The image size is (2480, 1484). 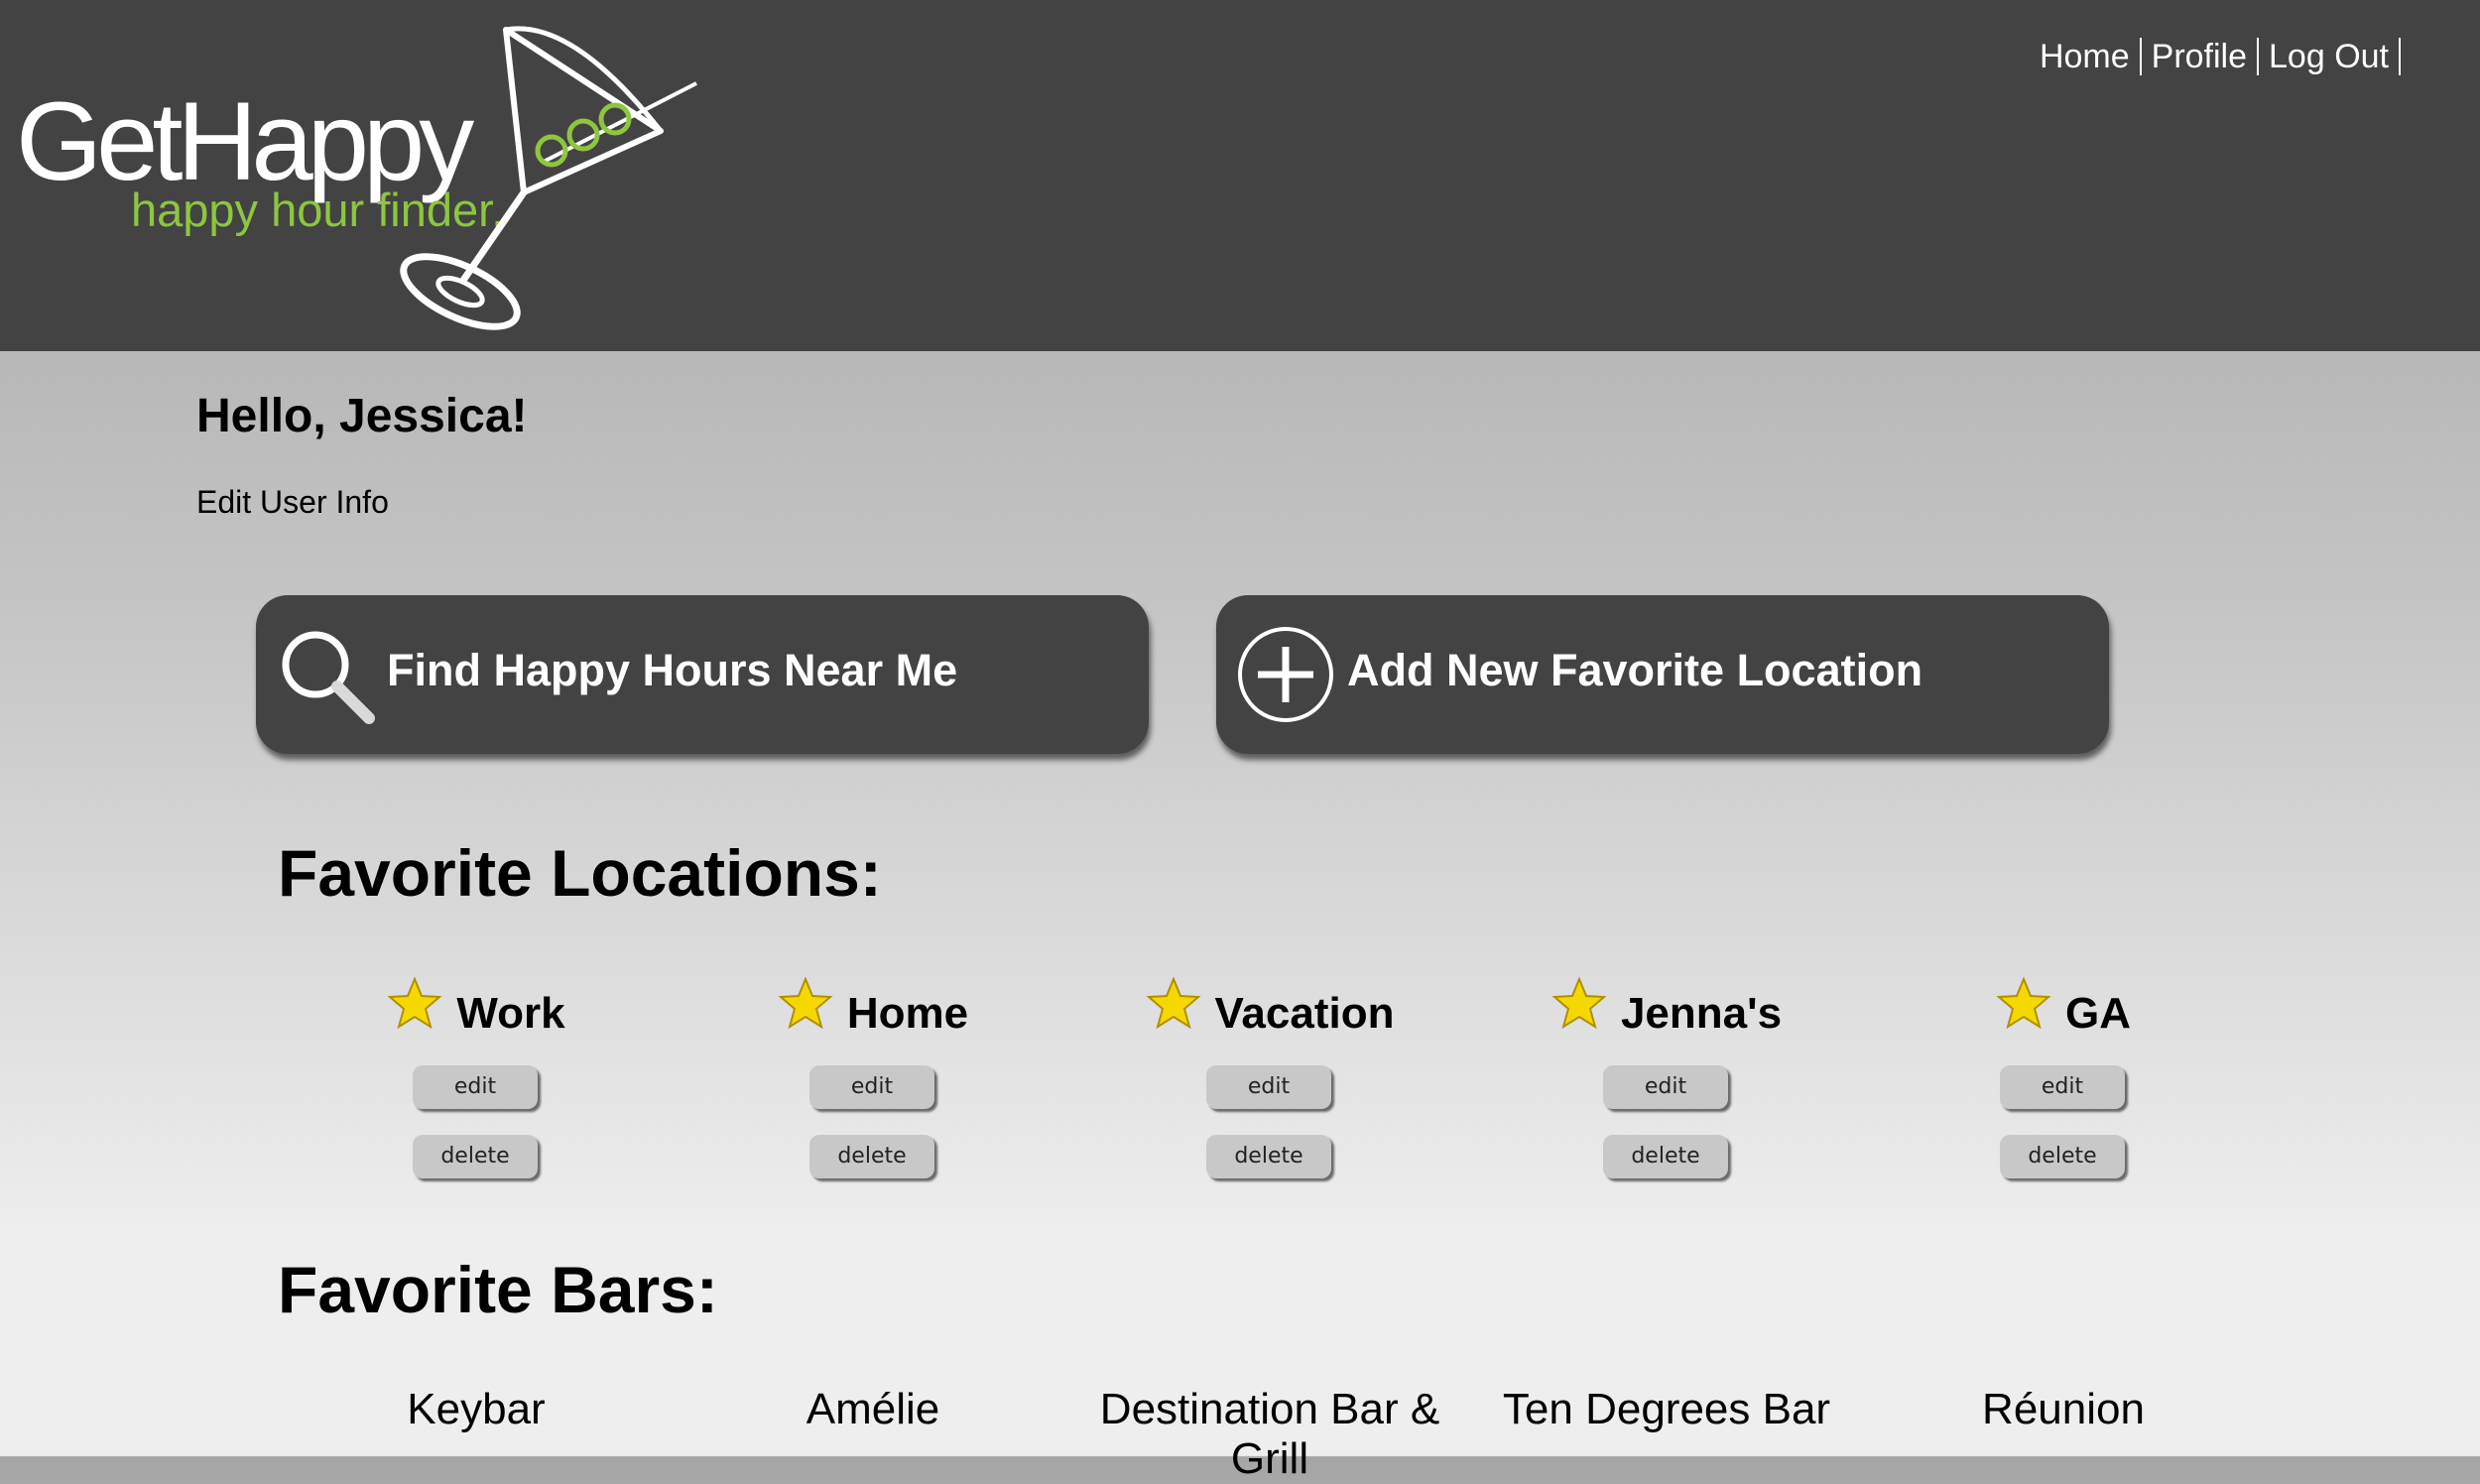 I want to click on favorite-location-item: Work edit delete, so click(x=476, y=1085).